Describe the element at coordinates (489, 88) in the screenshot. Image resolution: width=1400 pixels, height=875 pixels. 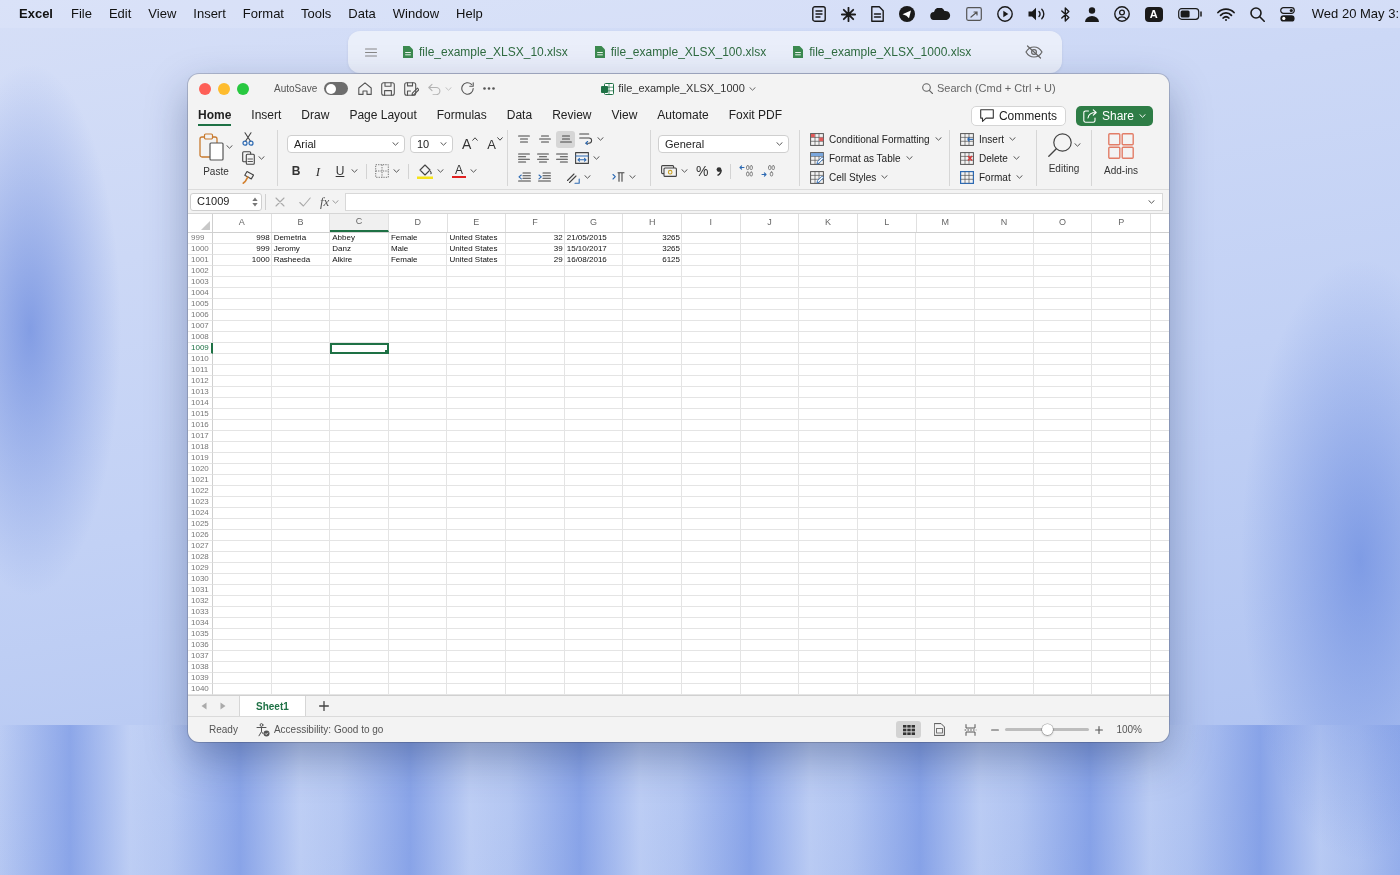
I see `more-icon` at that location.